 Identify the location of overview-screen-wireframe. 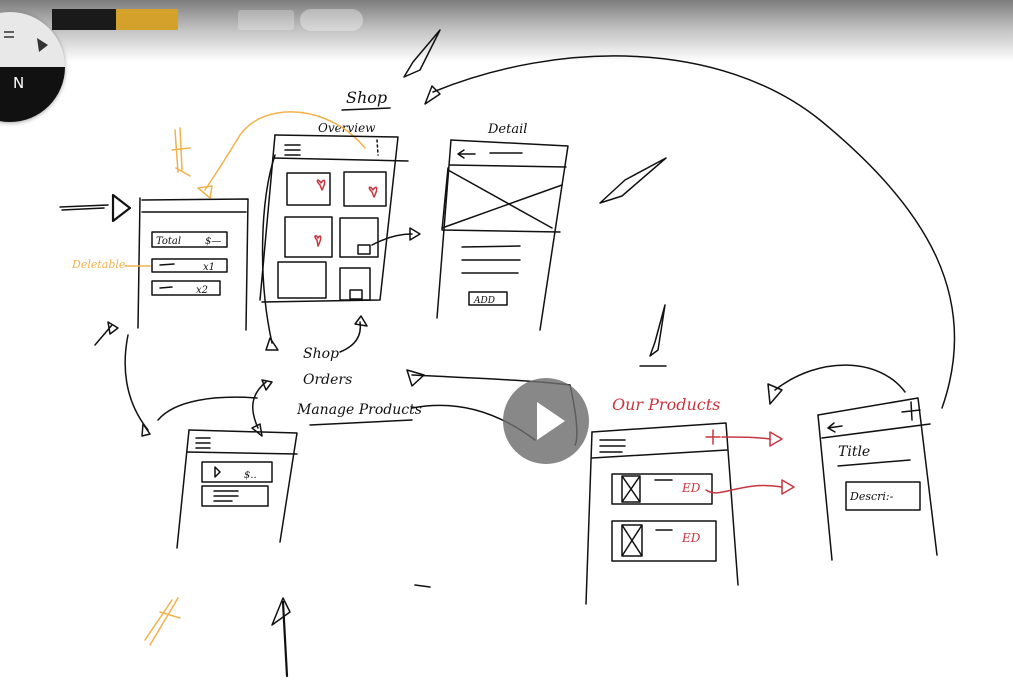
(334, 218).